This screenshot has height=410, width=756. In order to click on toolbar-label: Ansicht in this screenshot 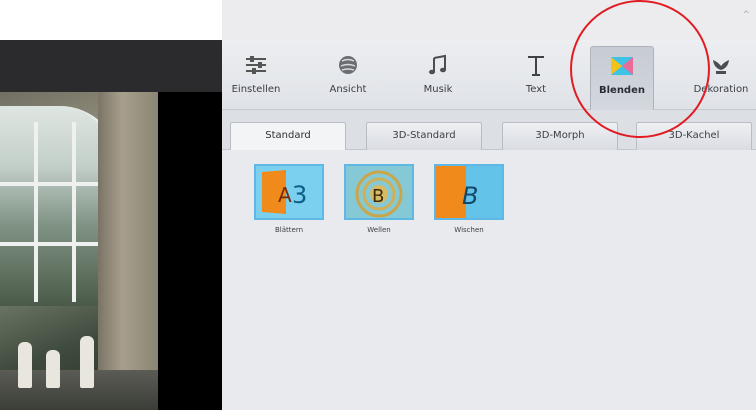, I will do `click(348, 89)`.